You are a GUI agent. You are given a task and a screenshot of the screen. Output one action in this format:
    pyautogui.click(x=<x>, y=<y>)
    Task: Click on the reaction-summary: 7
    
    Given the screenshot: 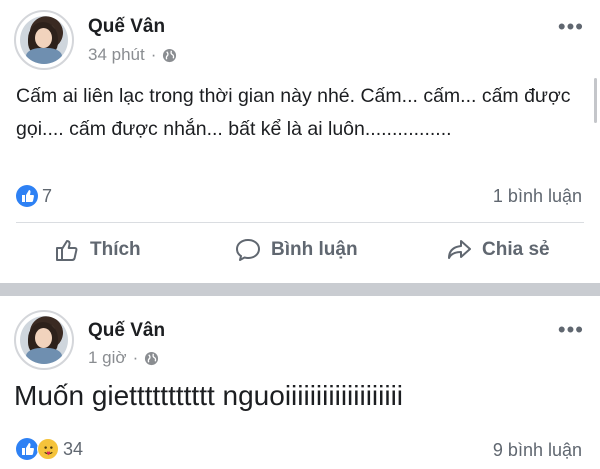 What is the action you would take?
    pyautogui.click(x=34, y=196)
    